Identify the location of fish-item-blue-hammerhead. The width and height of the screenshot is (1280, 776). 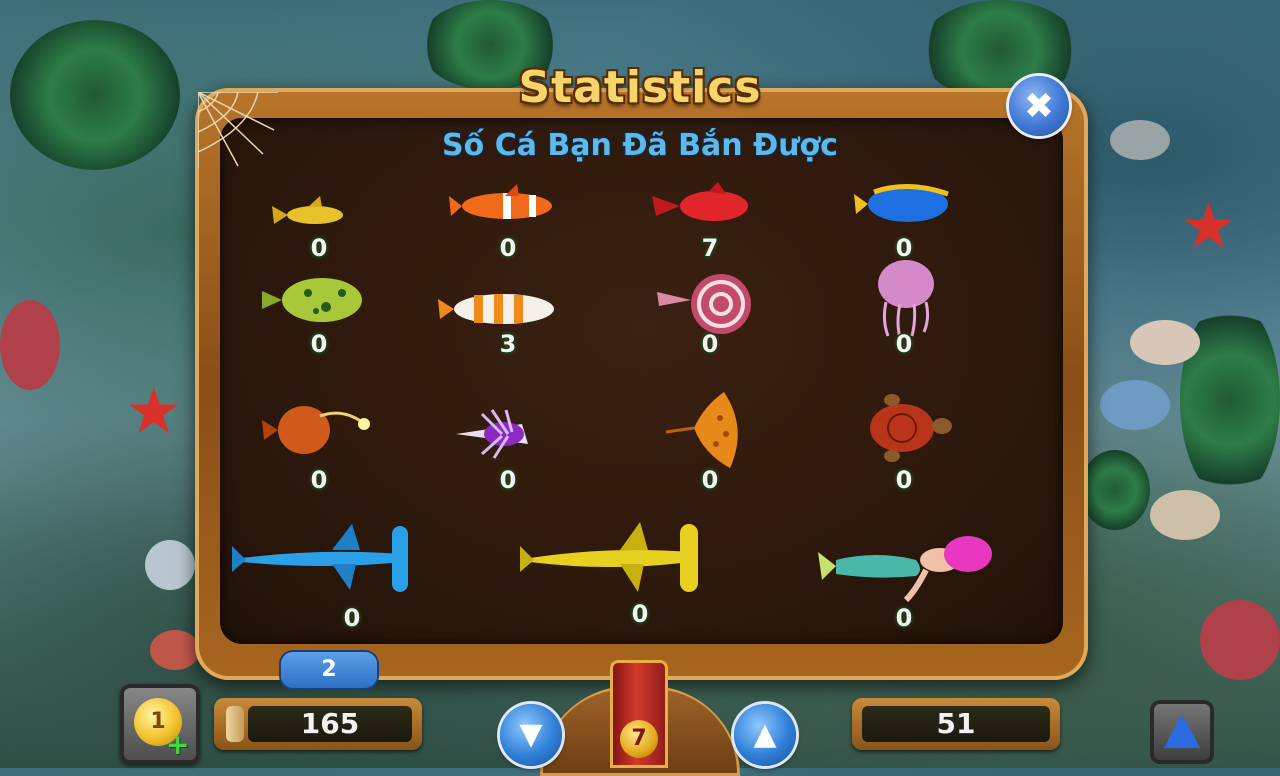
(320, 560).